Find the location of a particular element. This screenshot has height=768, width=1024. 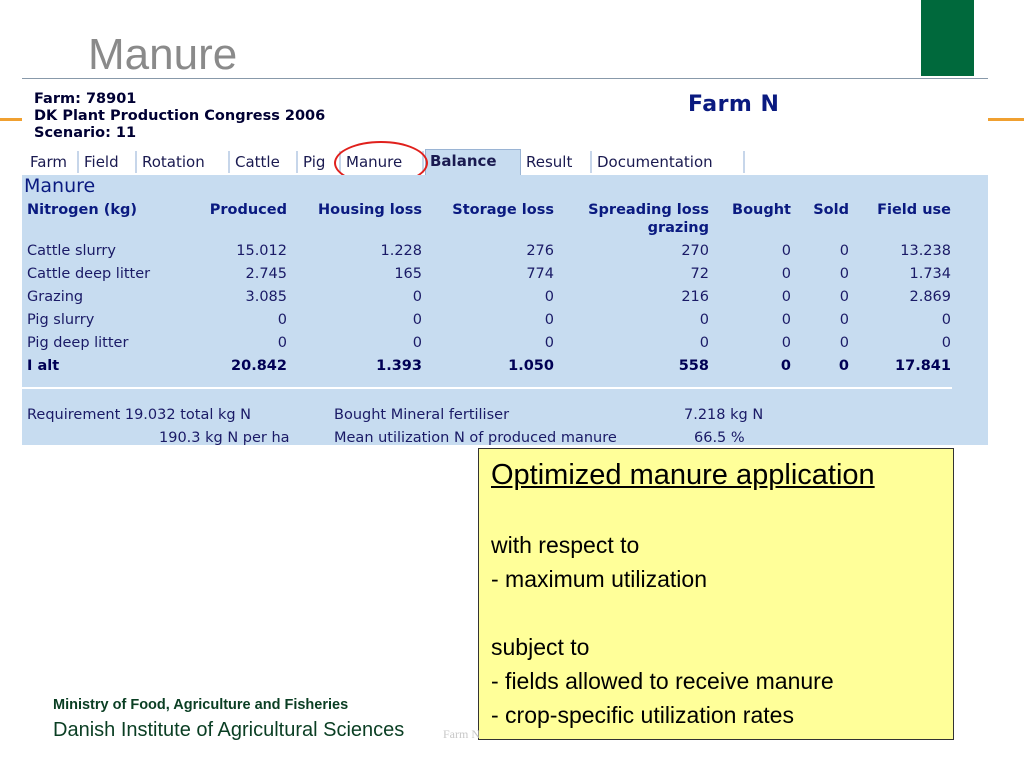

green-corner-bar is located at coordinates (947, 38).